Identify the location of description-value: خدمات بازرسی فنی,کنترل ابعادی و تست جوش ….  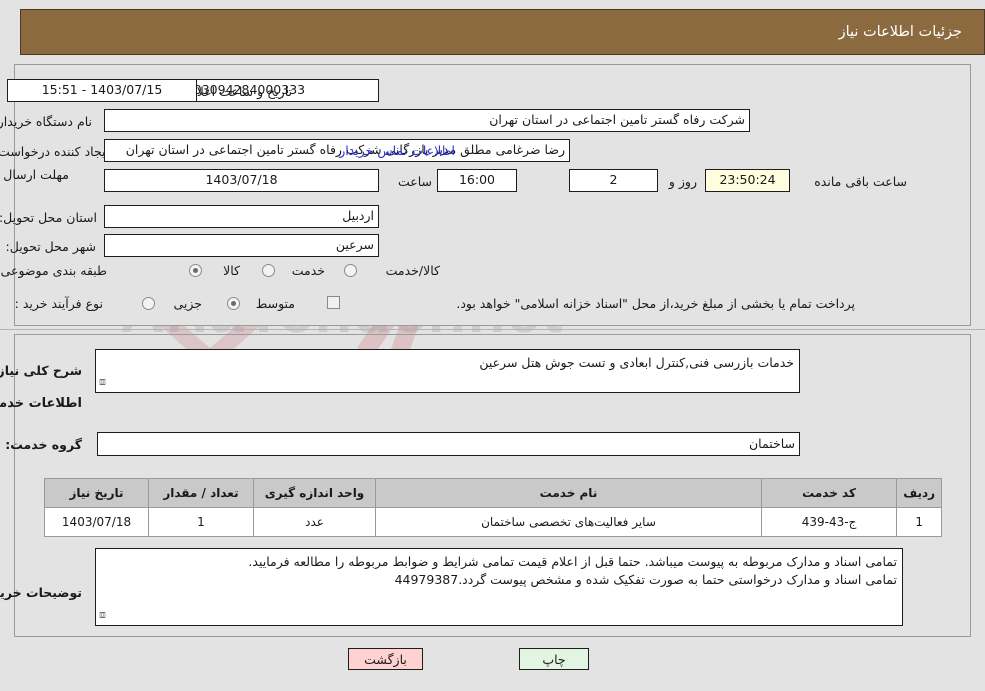
(636, 362).